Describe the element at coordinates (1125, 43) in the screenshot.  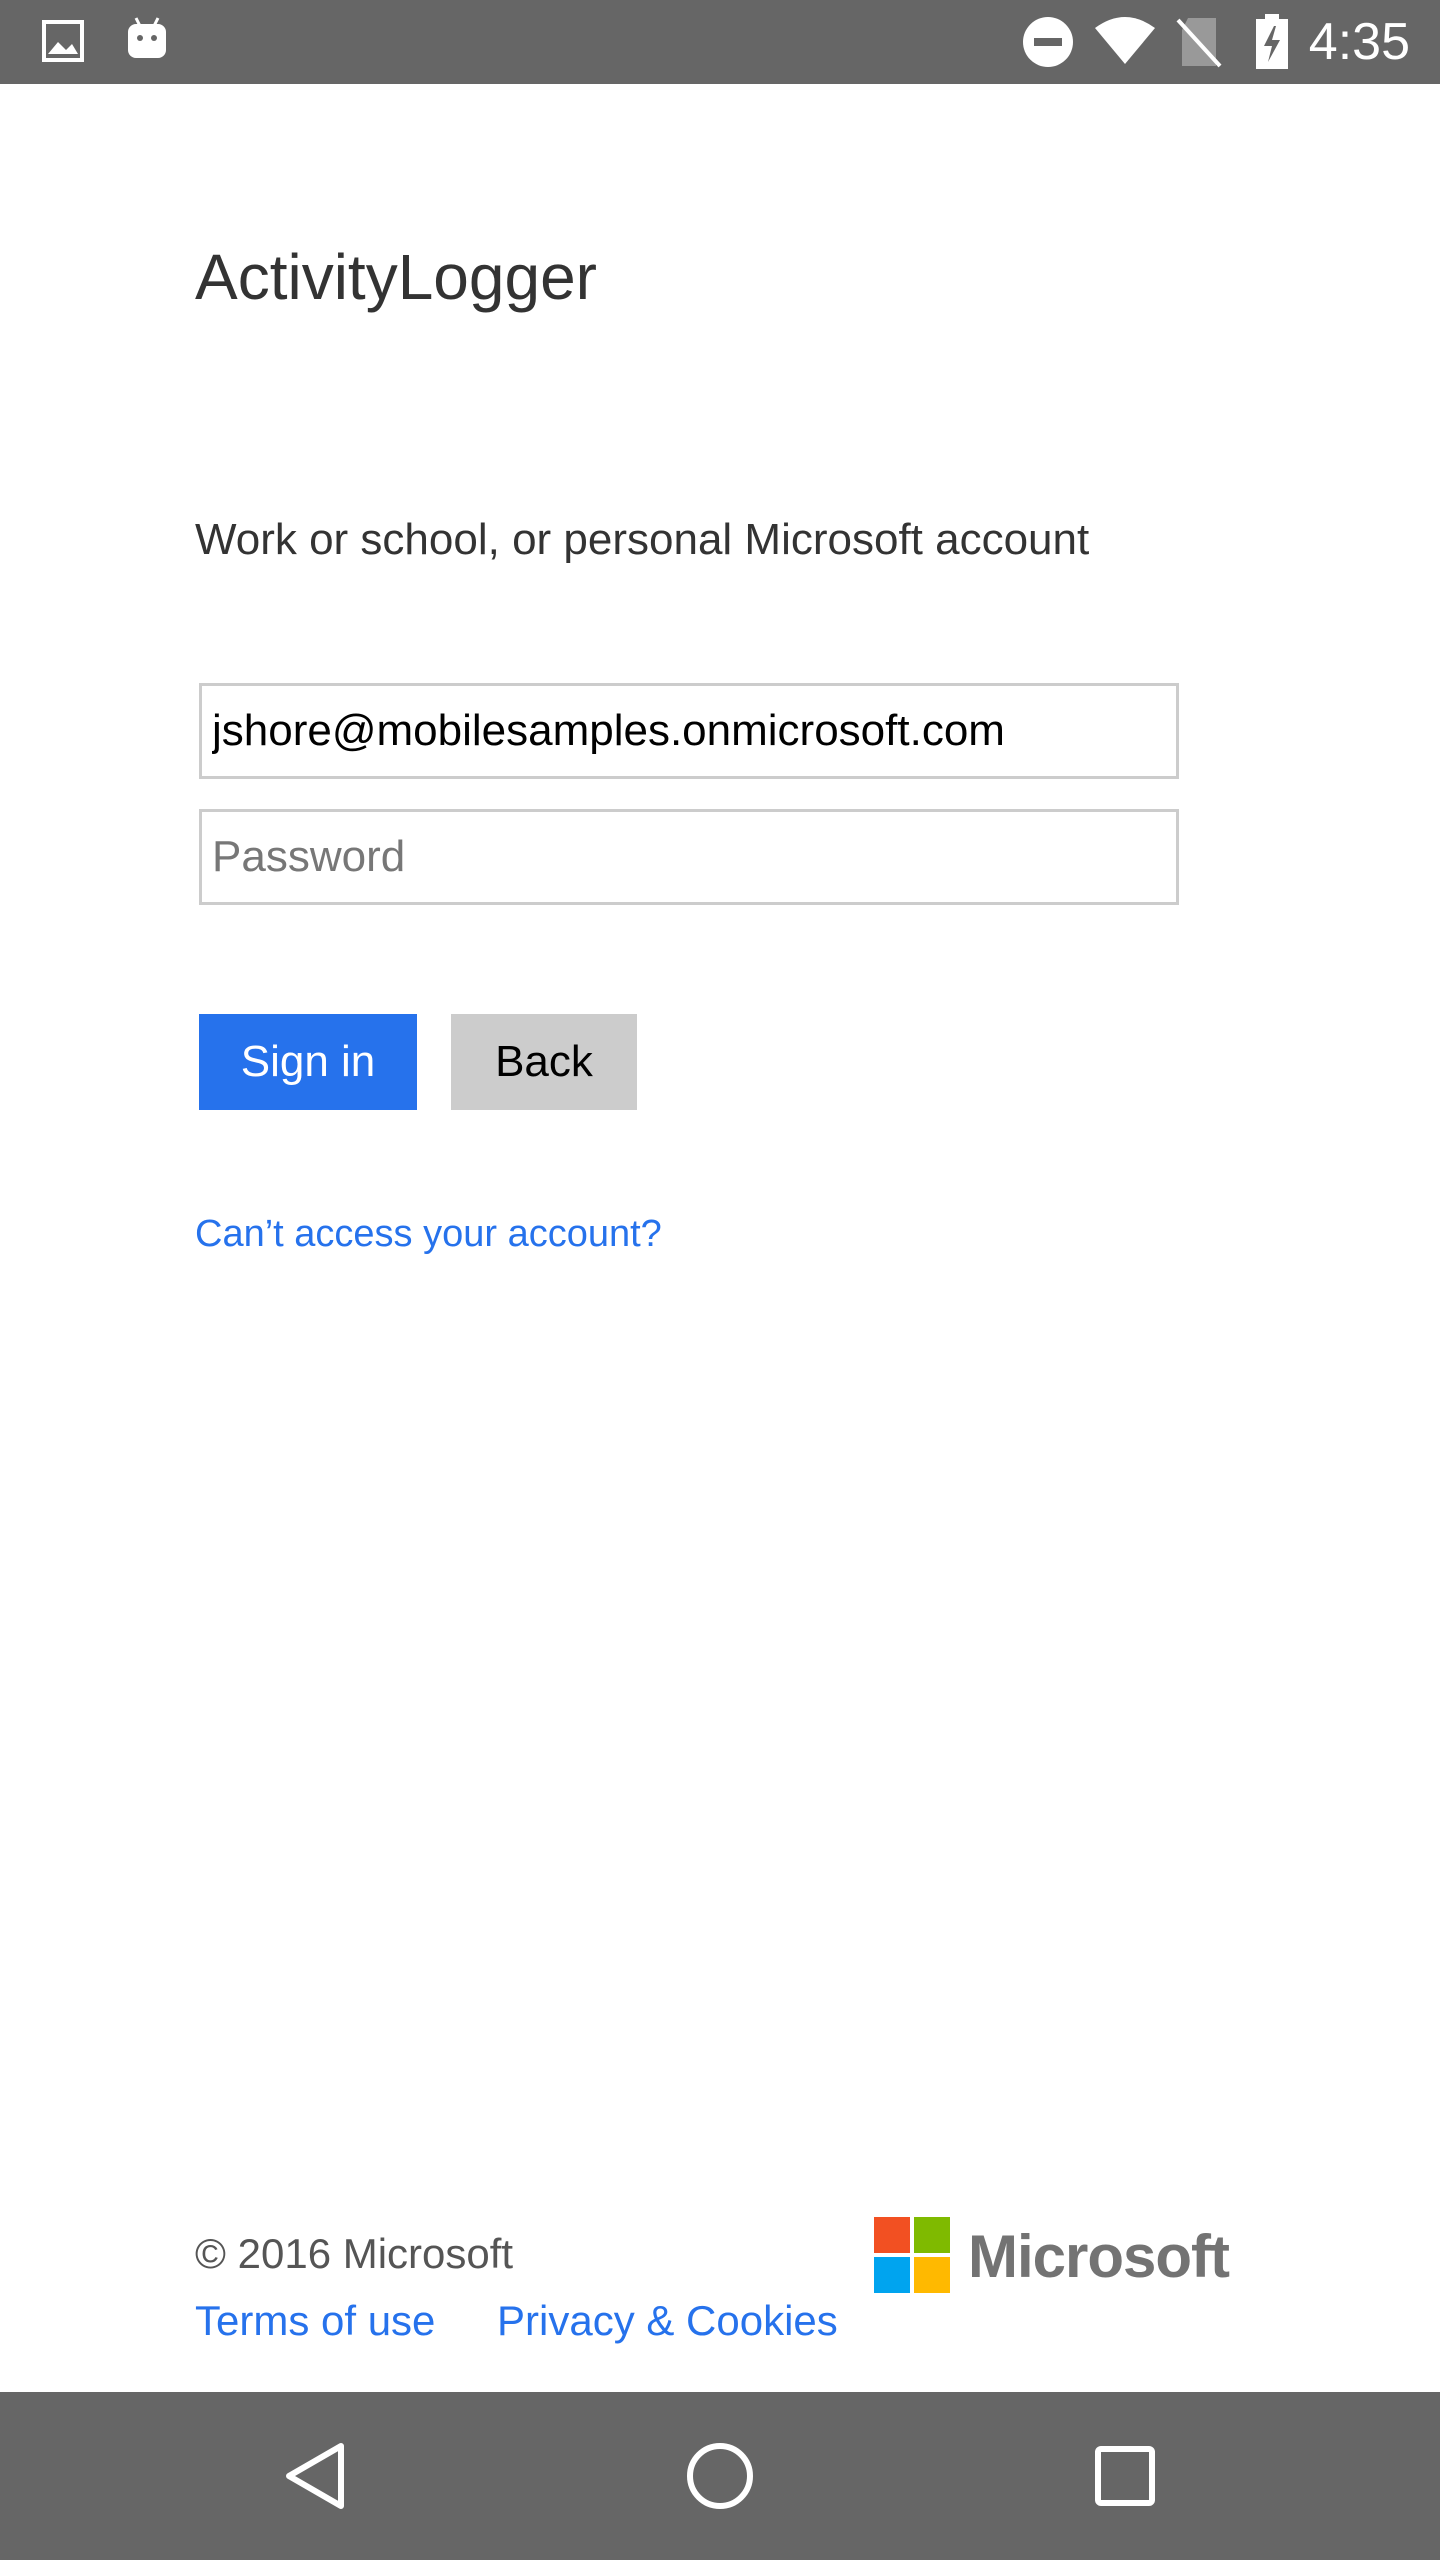
I see `wifi-icon` at that location.